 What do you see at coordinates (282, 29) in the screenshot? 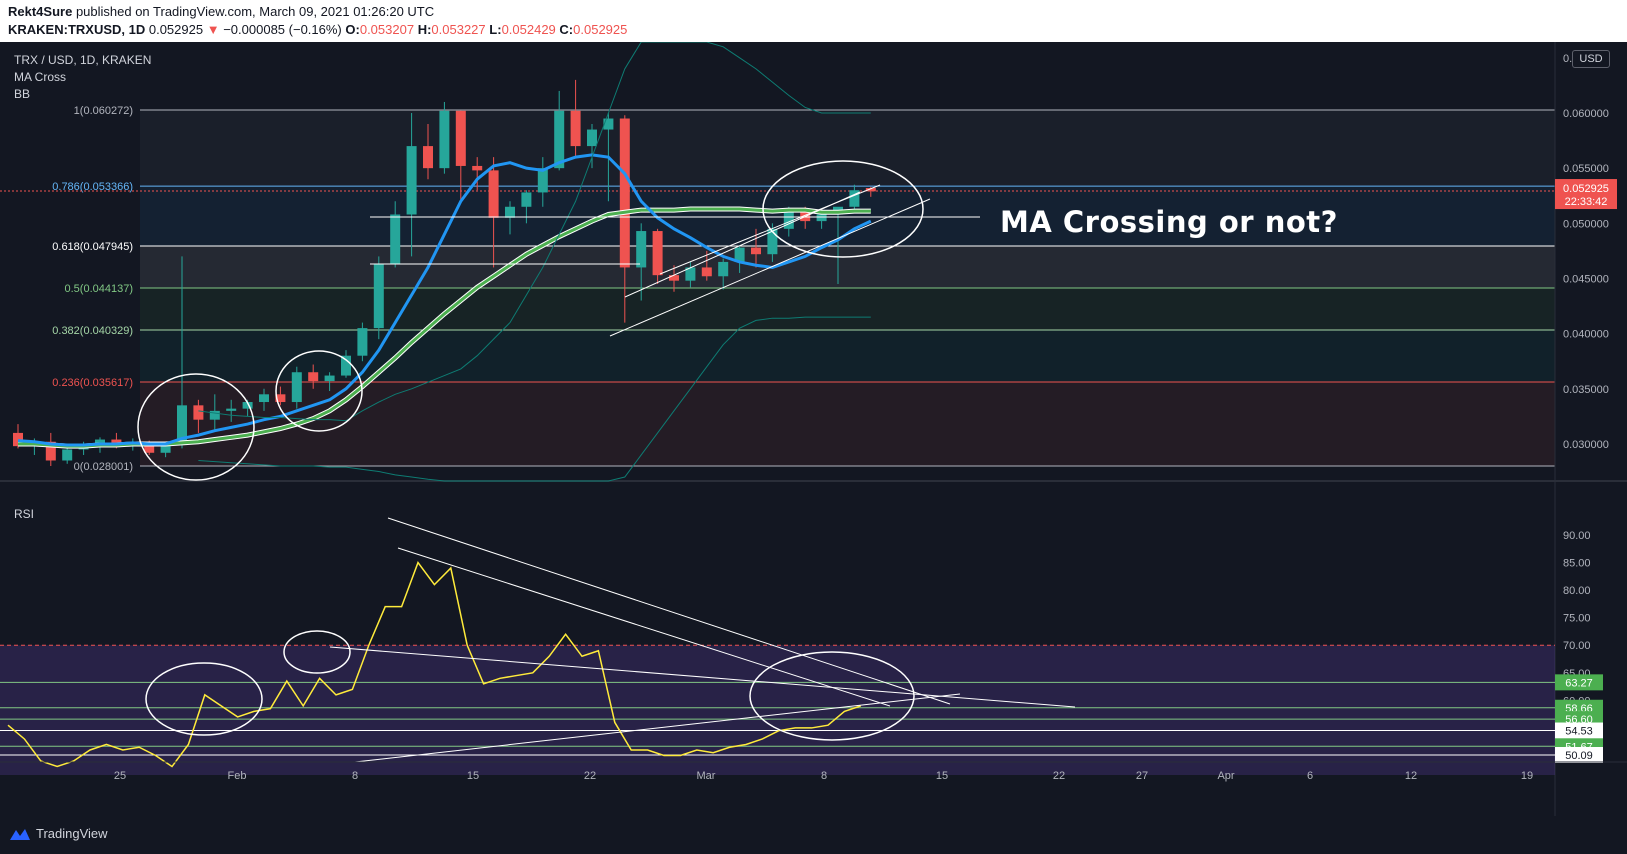
I see `price-change: −0.000085 (−0.16%)` at bounding box center [282, 29].